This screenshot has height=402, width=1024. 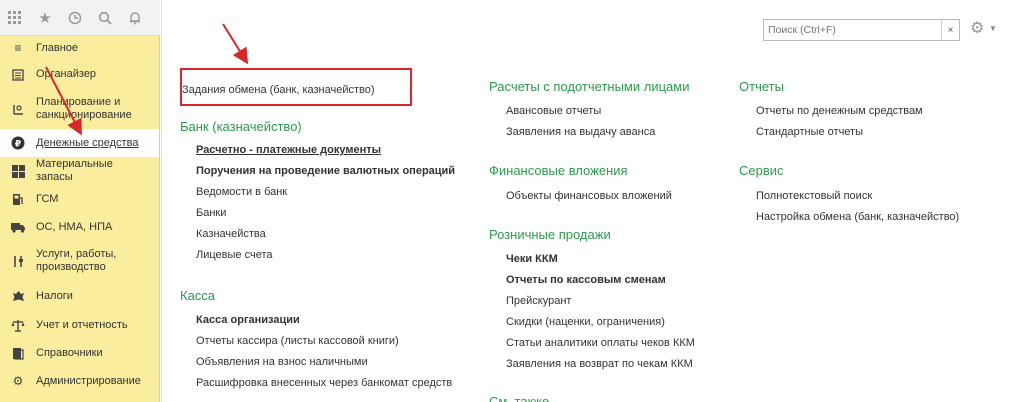 I want to click on sidebar-item-label: ОС, НМА, НПА, so click(x=74, y=226).